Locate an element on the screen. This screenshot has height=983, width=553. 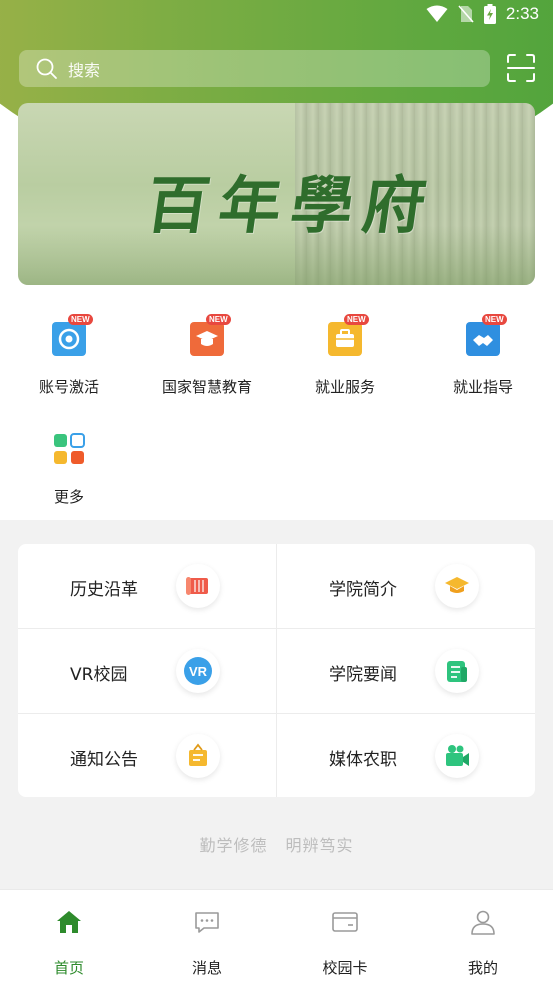
vr-icon: VR is located at coordinates (198, 671).